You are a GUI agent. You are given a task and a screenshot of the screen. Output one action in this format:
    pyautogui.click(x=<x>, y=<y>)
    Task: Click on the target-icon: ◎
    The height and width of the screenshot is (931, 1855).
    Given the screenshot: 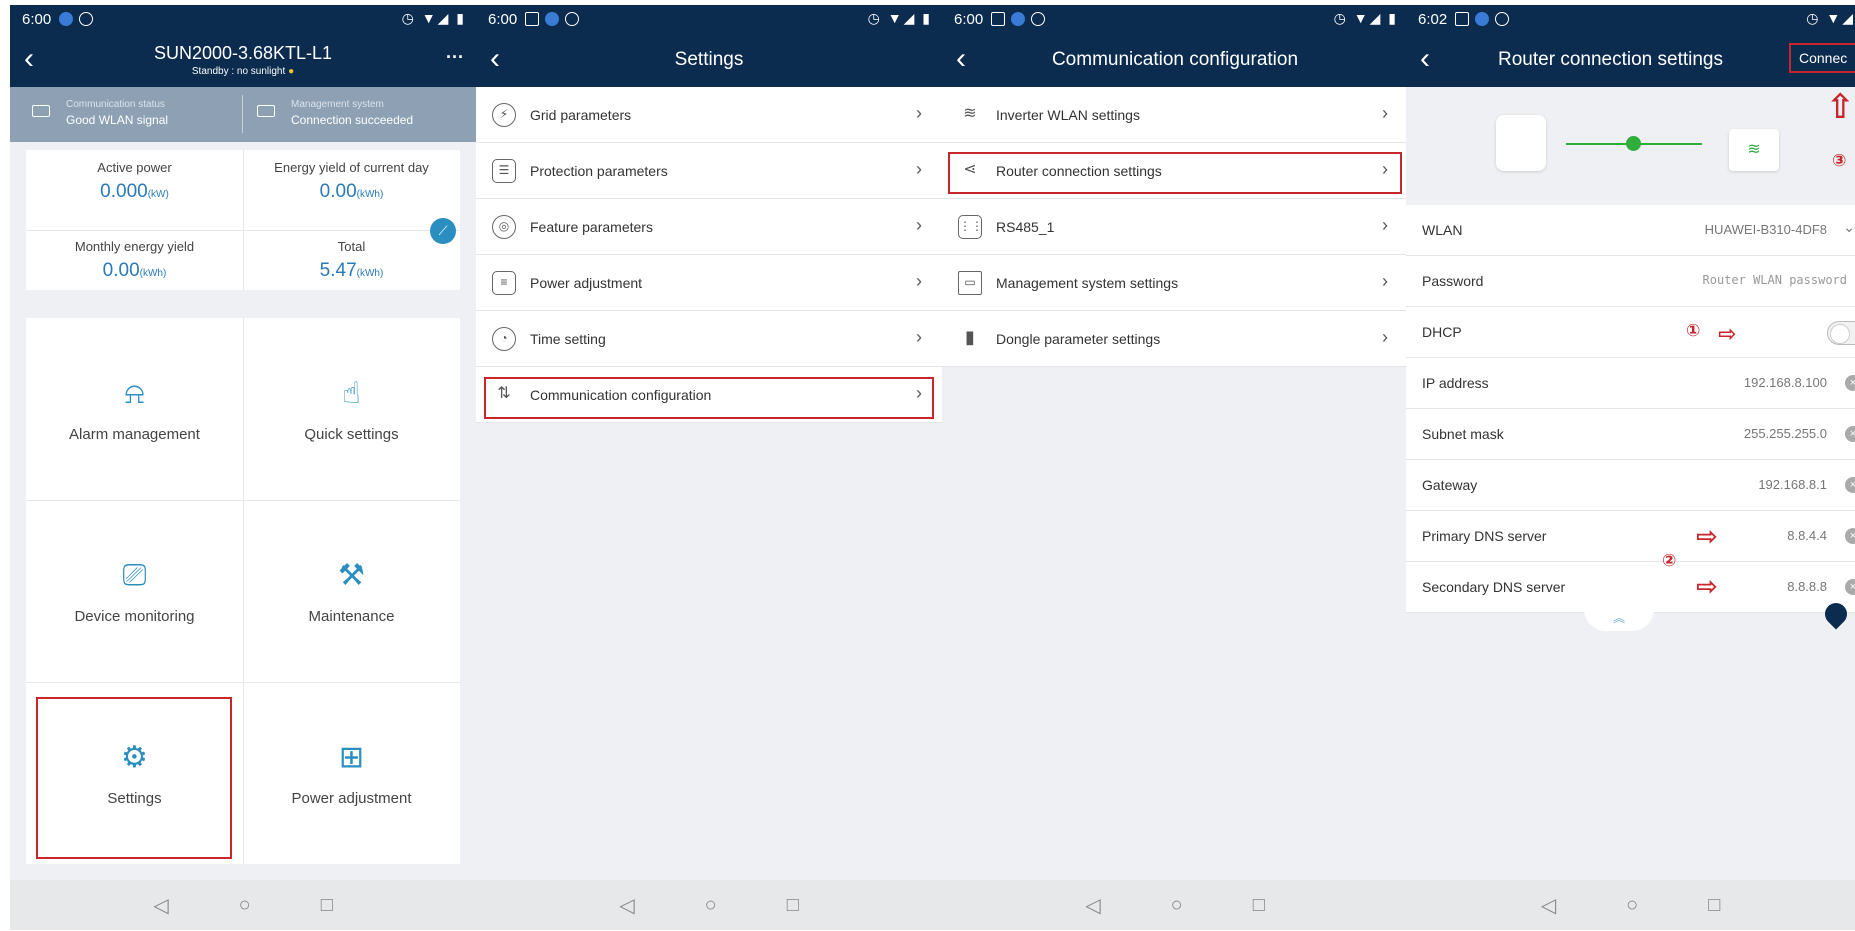 What is the action you would take?
    pyautogui.click(x=504, y=227)
    